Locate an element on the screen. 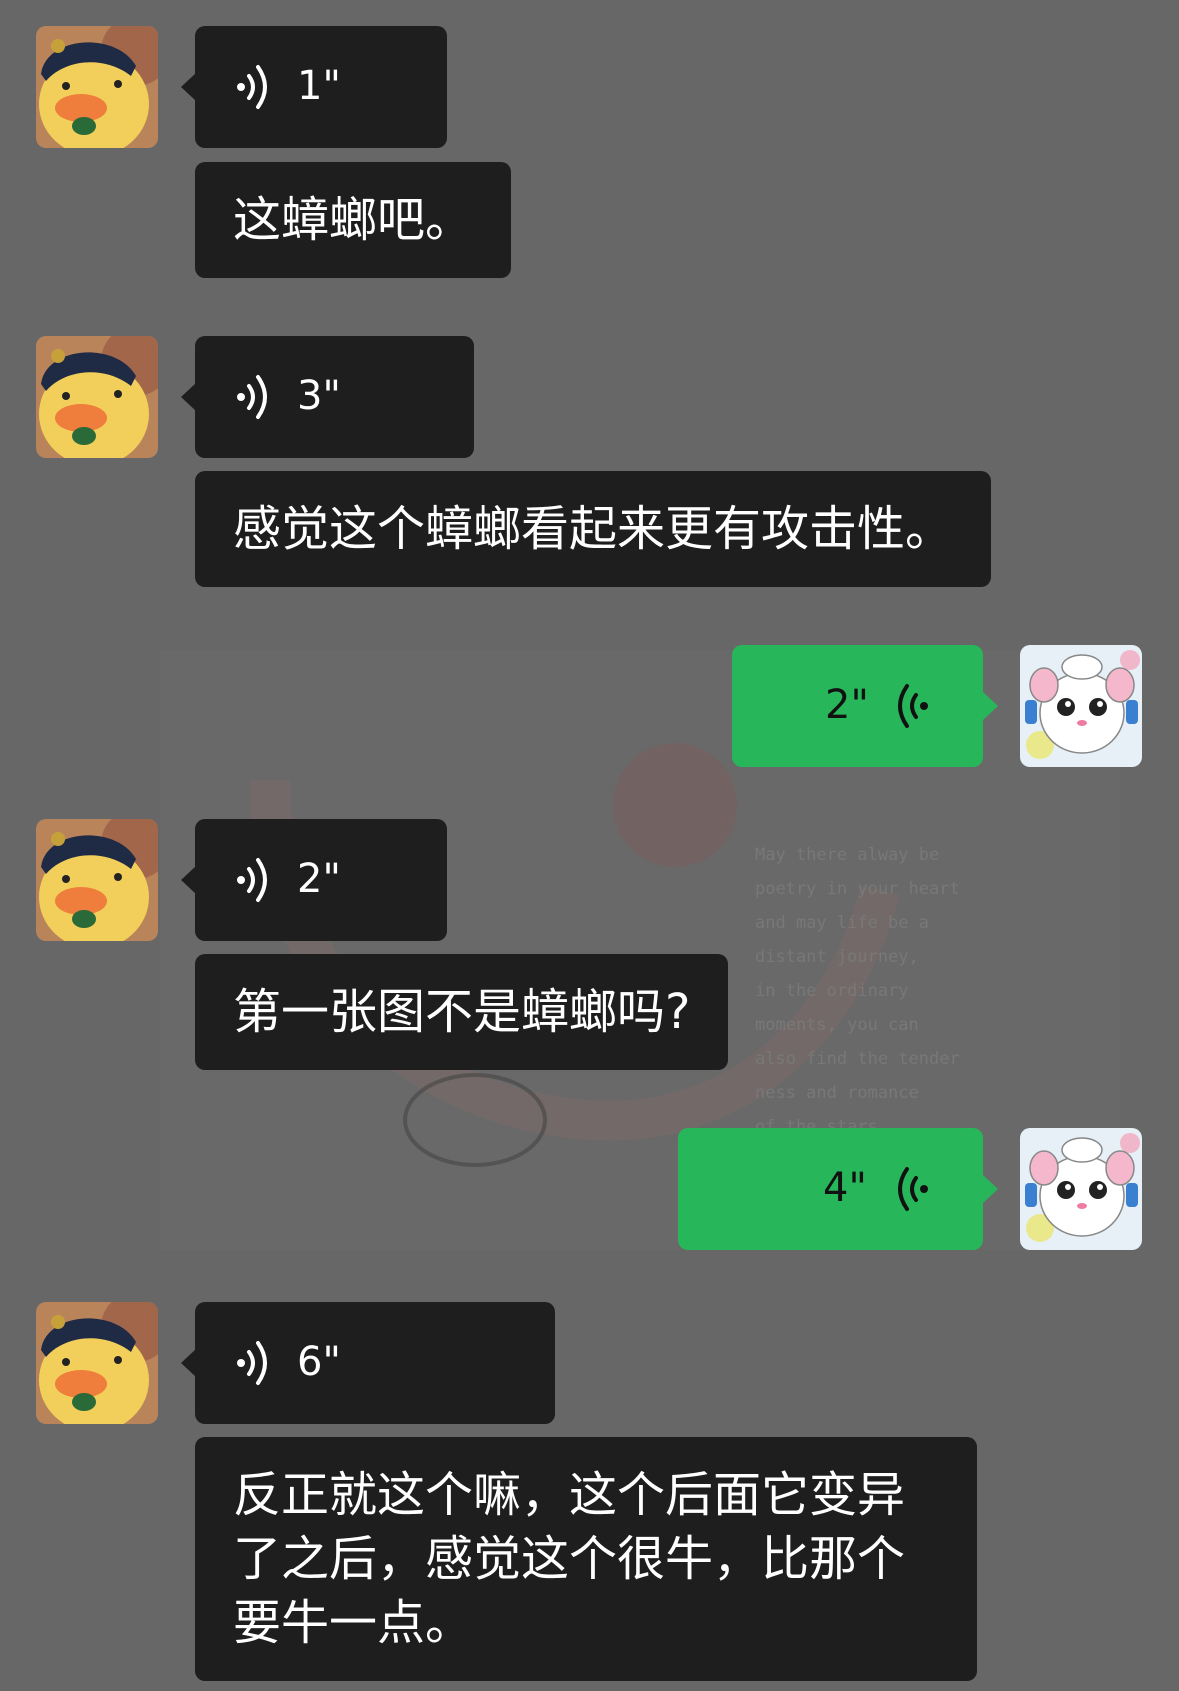 This screenshot has height=1691, width=1179. message-text: 感觉这个蟑螂看起来更有攻击性。 is located at coordinates (593, 529).